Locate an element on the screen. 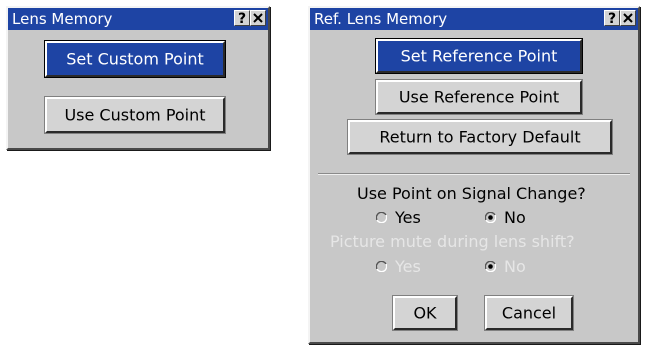  mute-no-label: No is located at coordinates (515, 266).